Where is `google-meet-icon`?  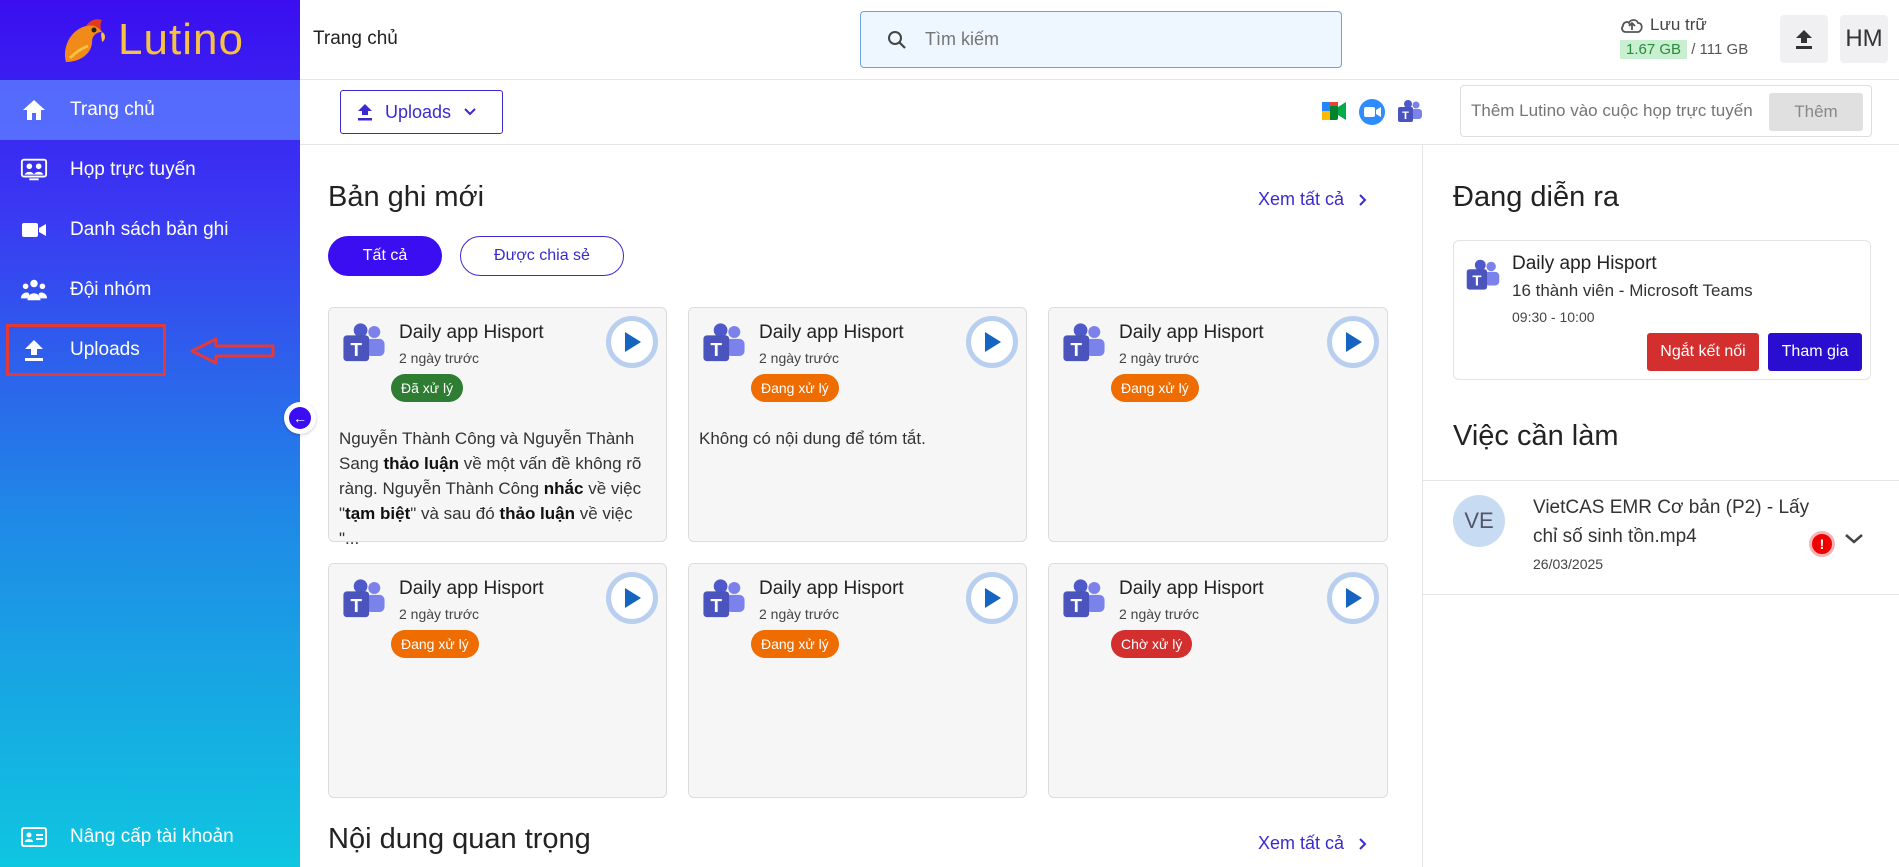
google-meet-icon is located at coordinates (1334, 111).